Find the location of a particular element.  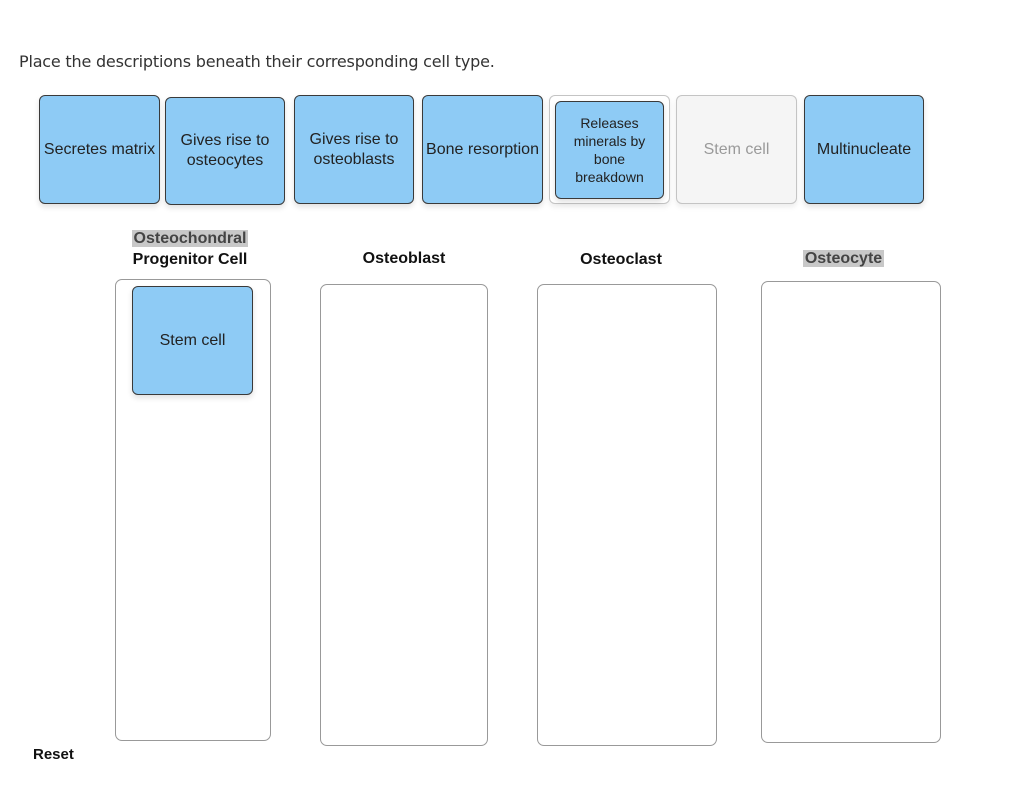

reset-button: Reset is located at coordinates (53, 754).